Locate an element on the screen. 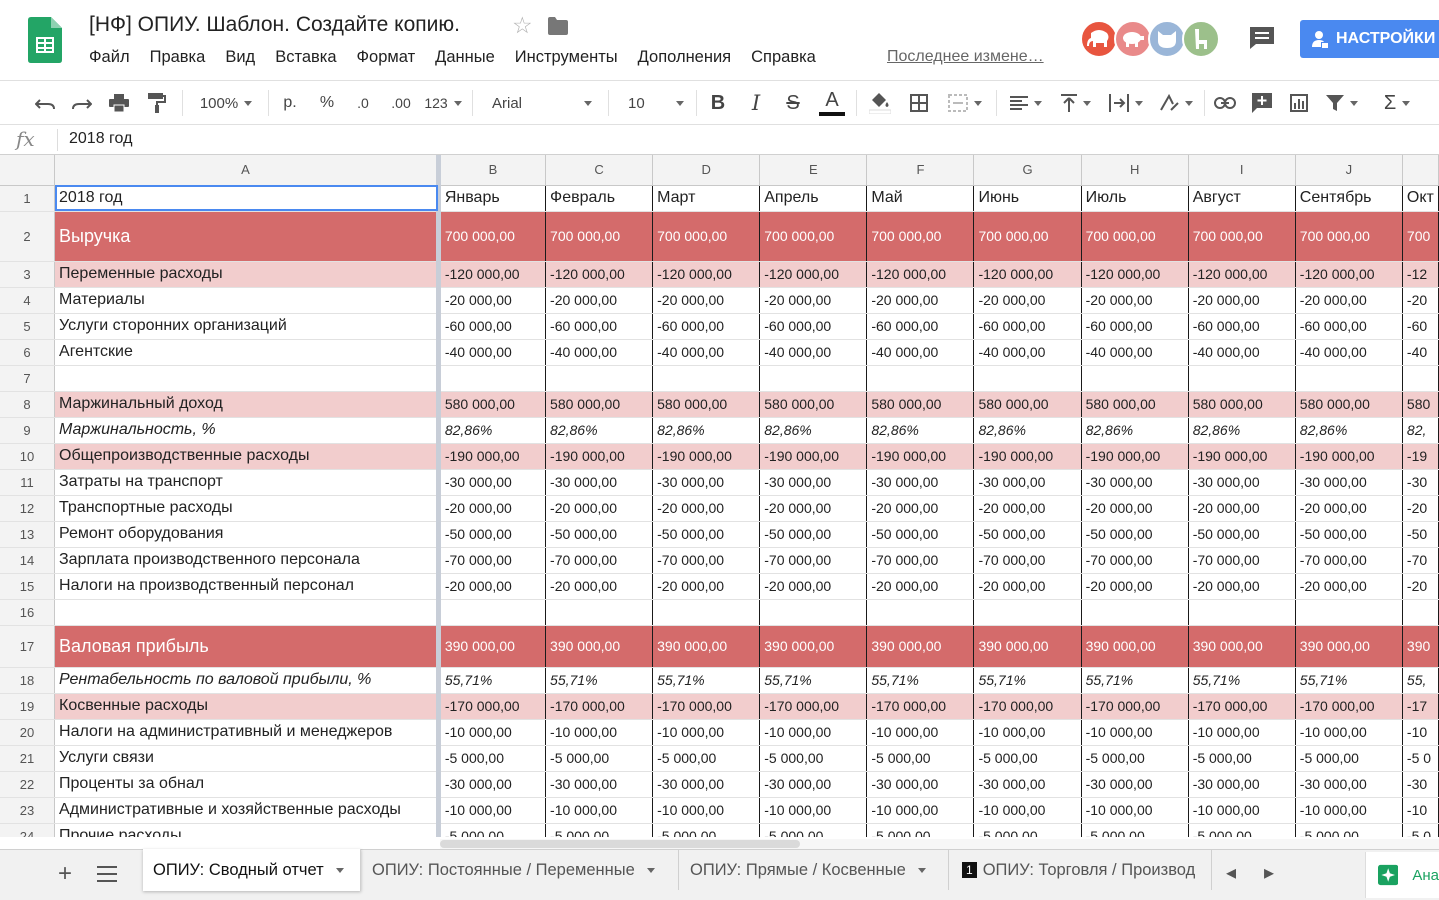  row-label-cell: Косвенные расходы is located at coordinates (247, 706).